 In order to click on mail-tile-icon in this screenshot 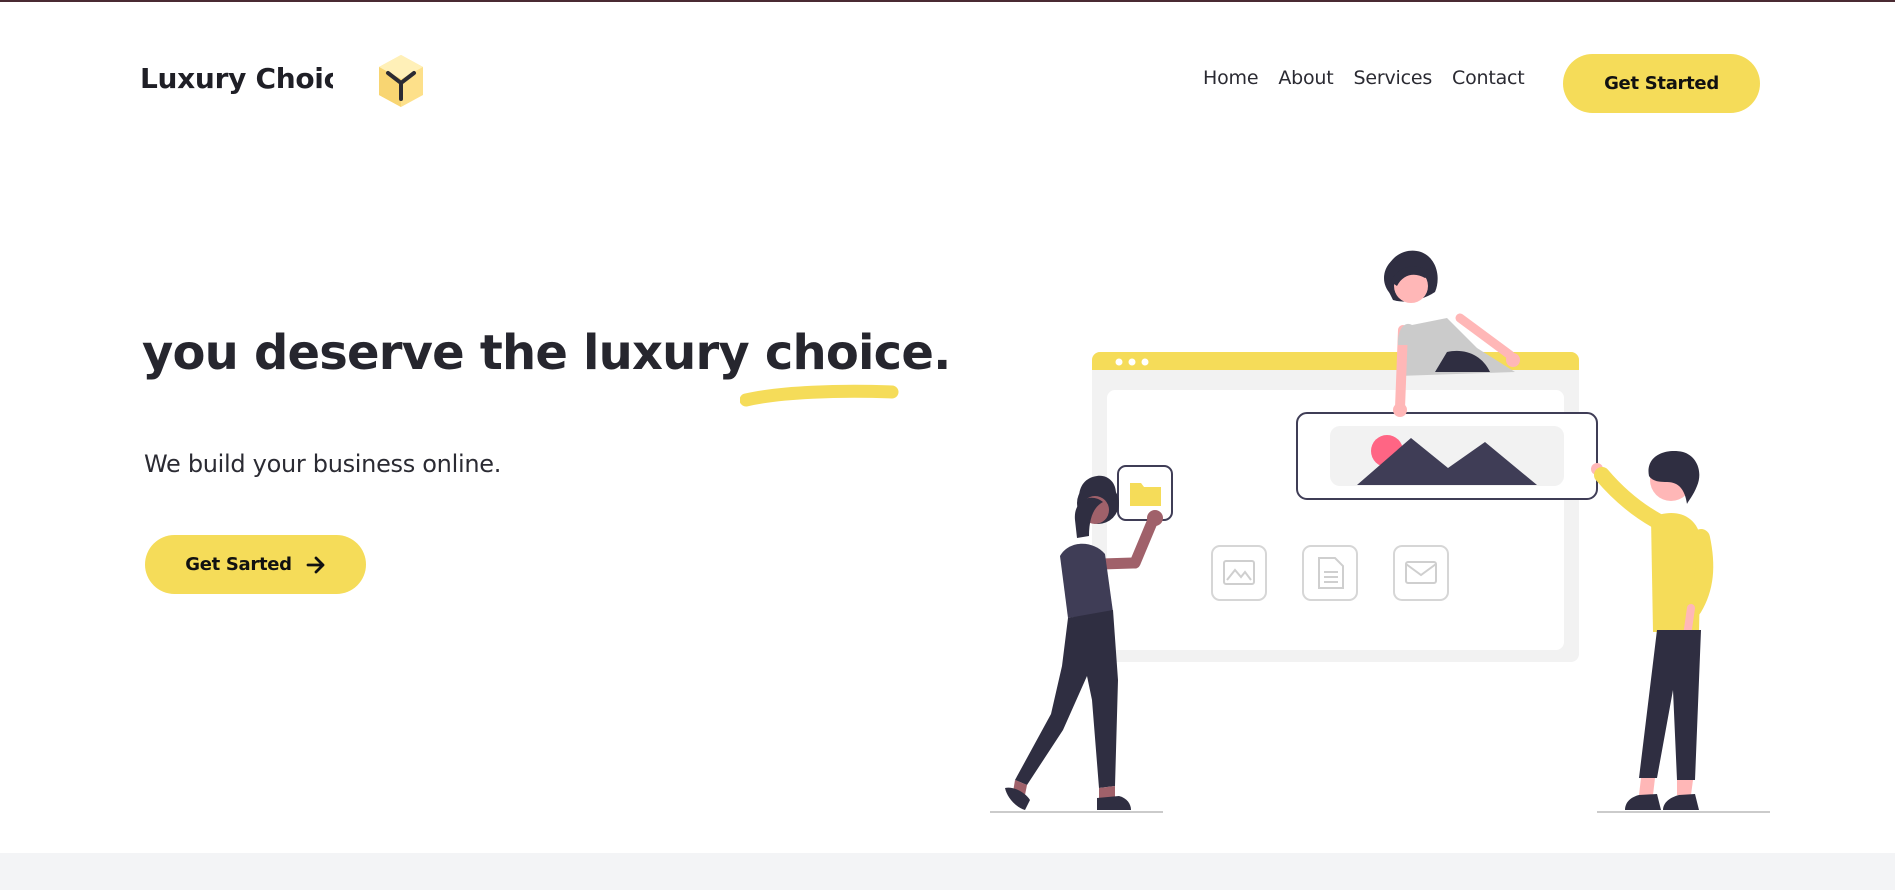, I will do `click(1421, 573)`.